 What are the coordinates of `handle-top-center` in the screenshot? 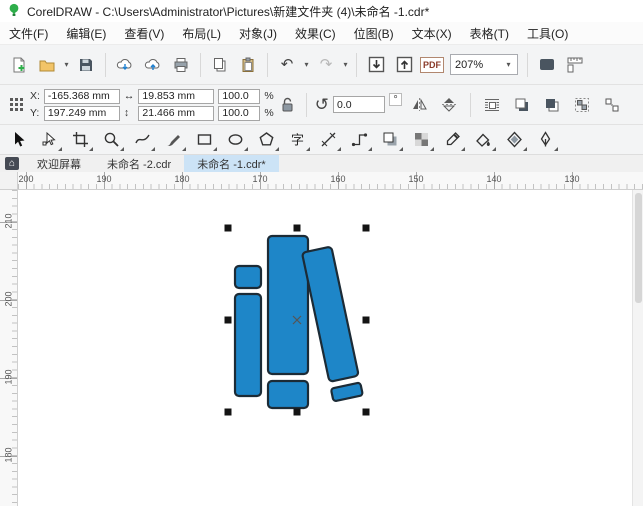 It's located at (297, 228).